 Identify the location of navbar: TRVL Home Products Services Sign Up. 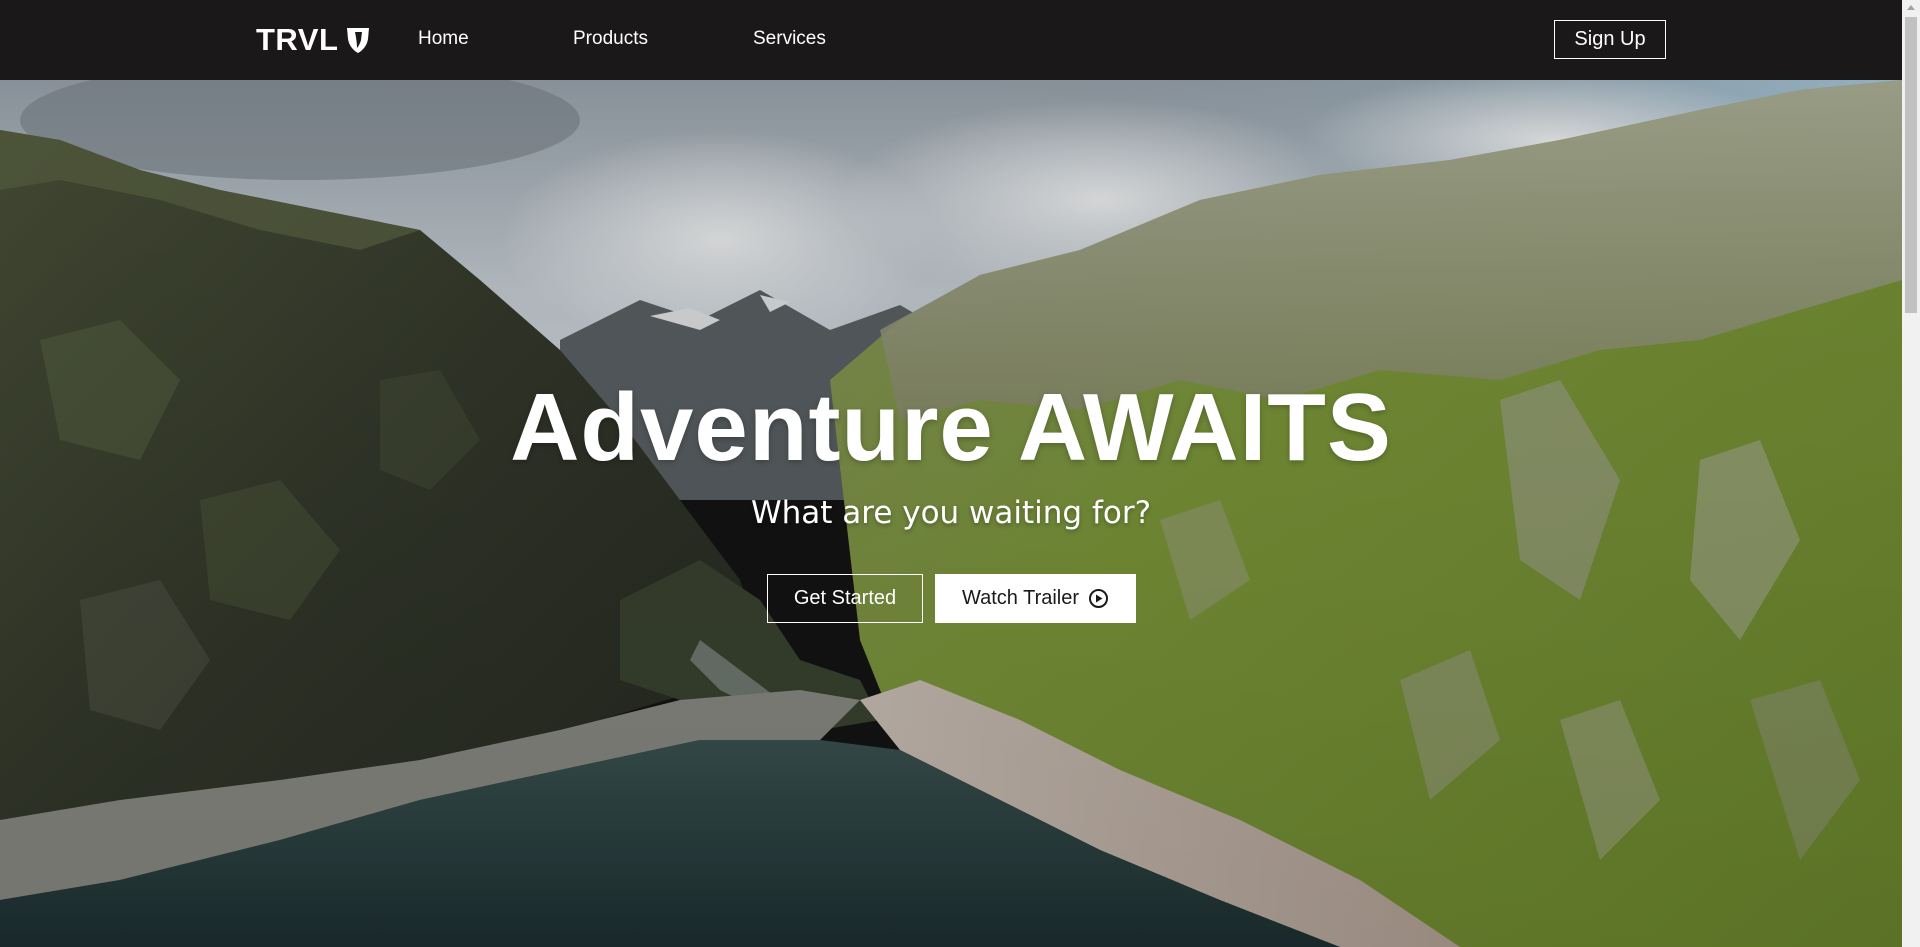
(951, 40).